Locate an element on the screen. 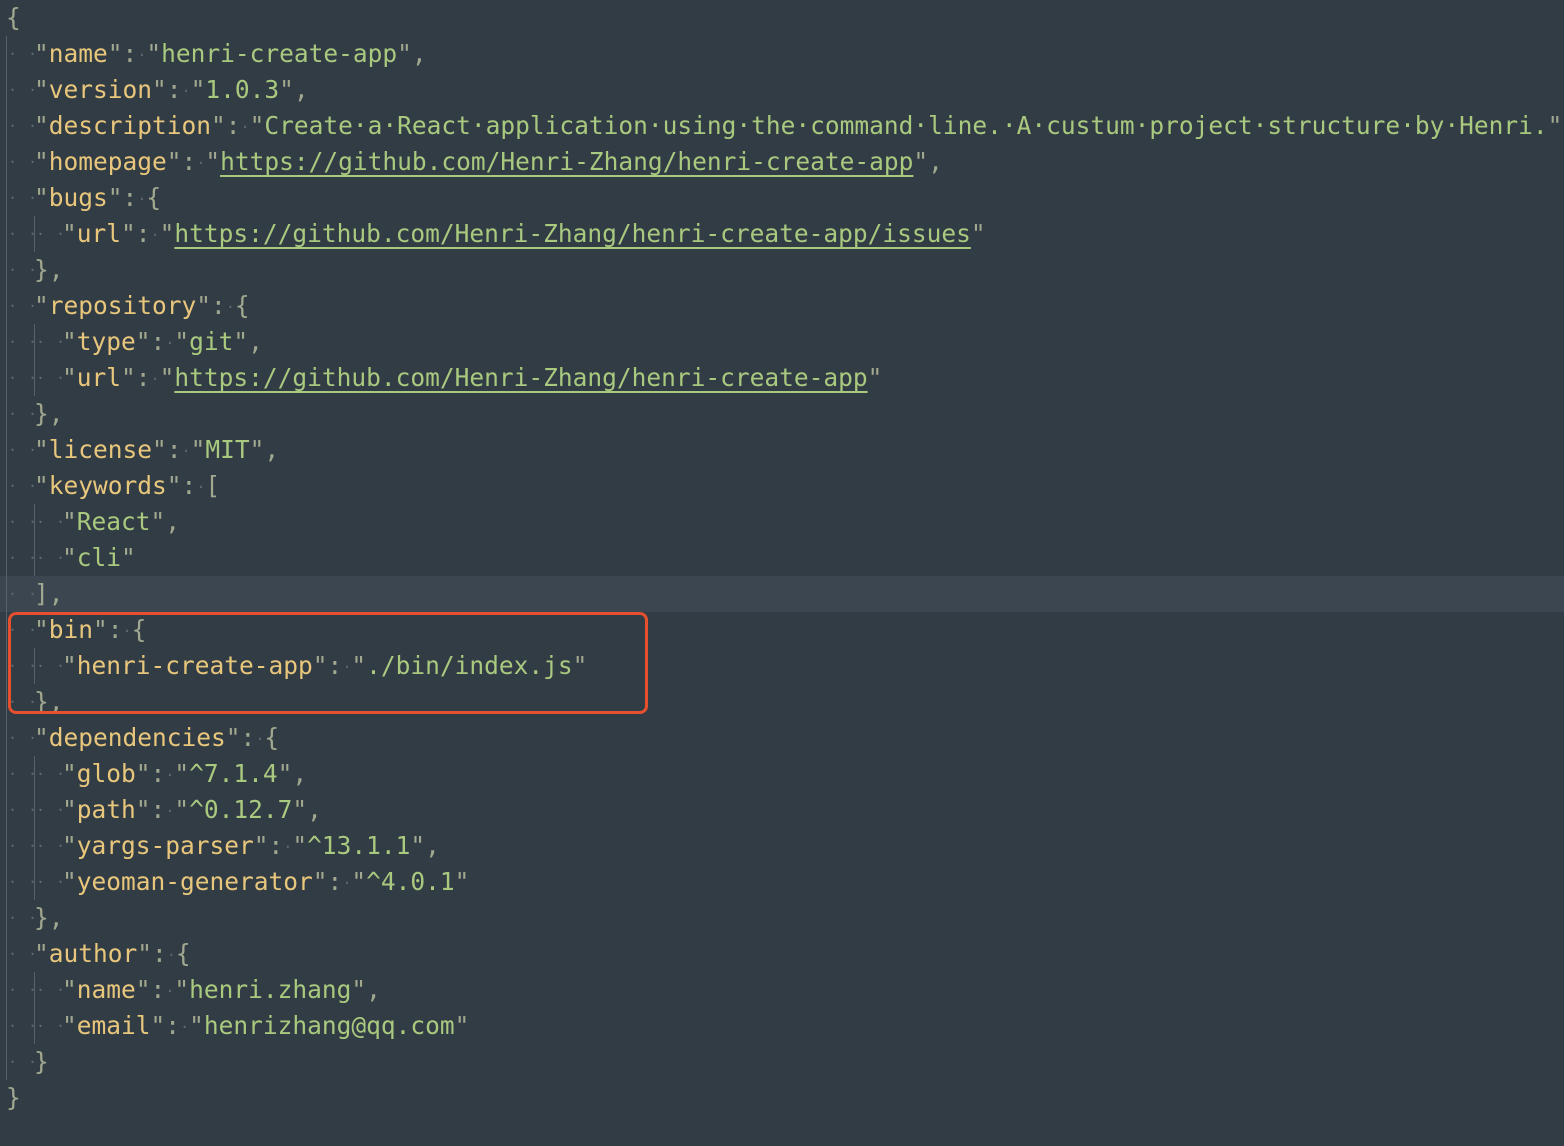  key-description: description is located at coordinates (130, 125).